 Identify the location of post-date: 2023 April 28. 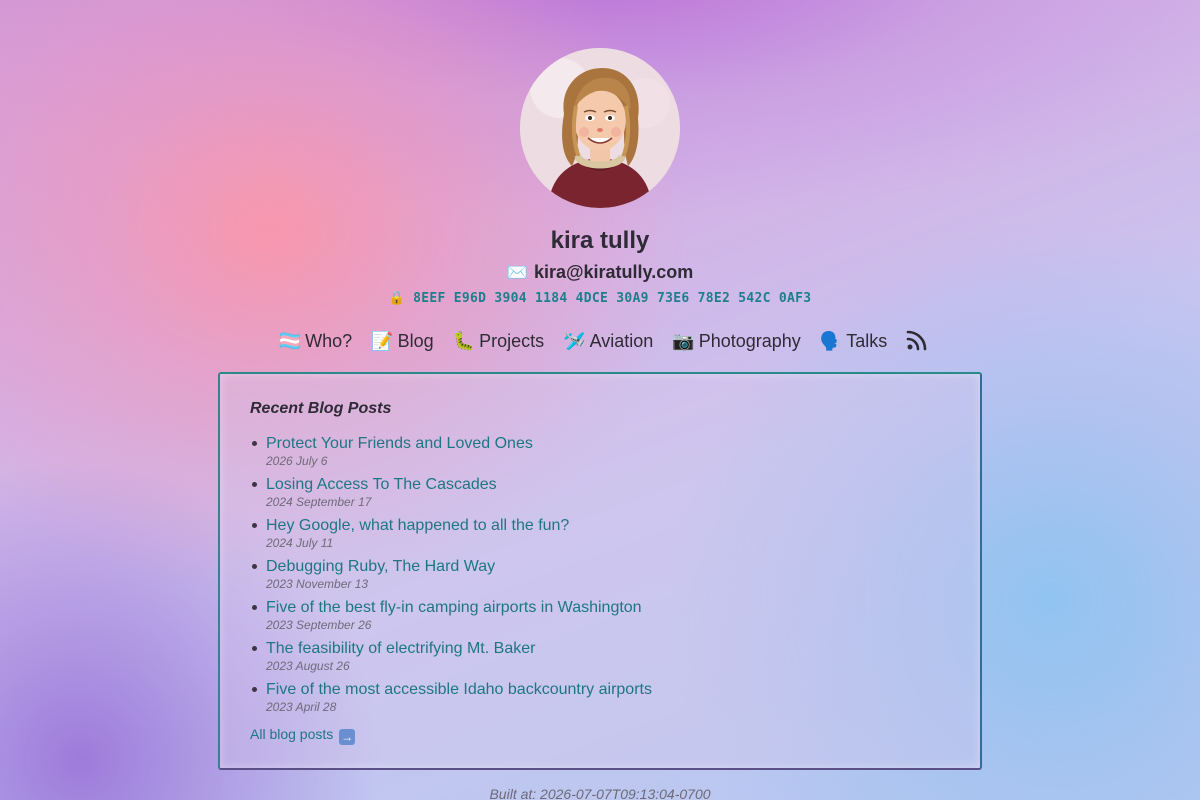
(301, 707).